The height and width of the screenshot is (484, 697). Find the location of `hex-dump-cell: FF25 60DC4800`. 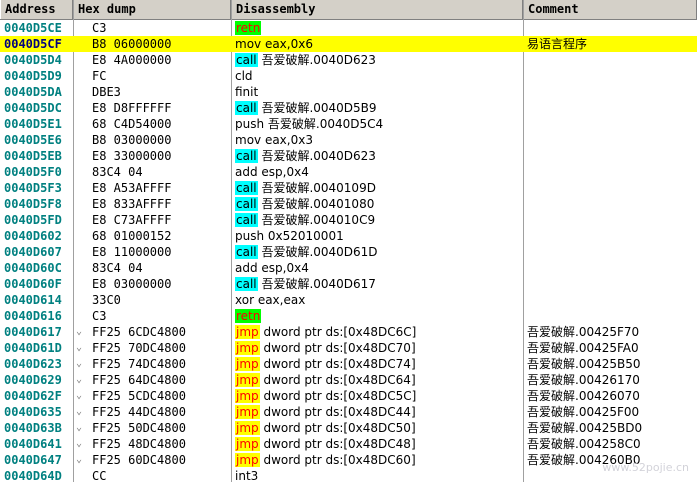

hex-dump-cell: FF25 60DC4800 is located at coordinates (139, 460).